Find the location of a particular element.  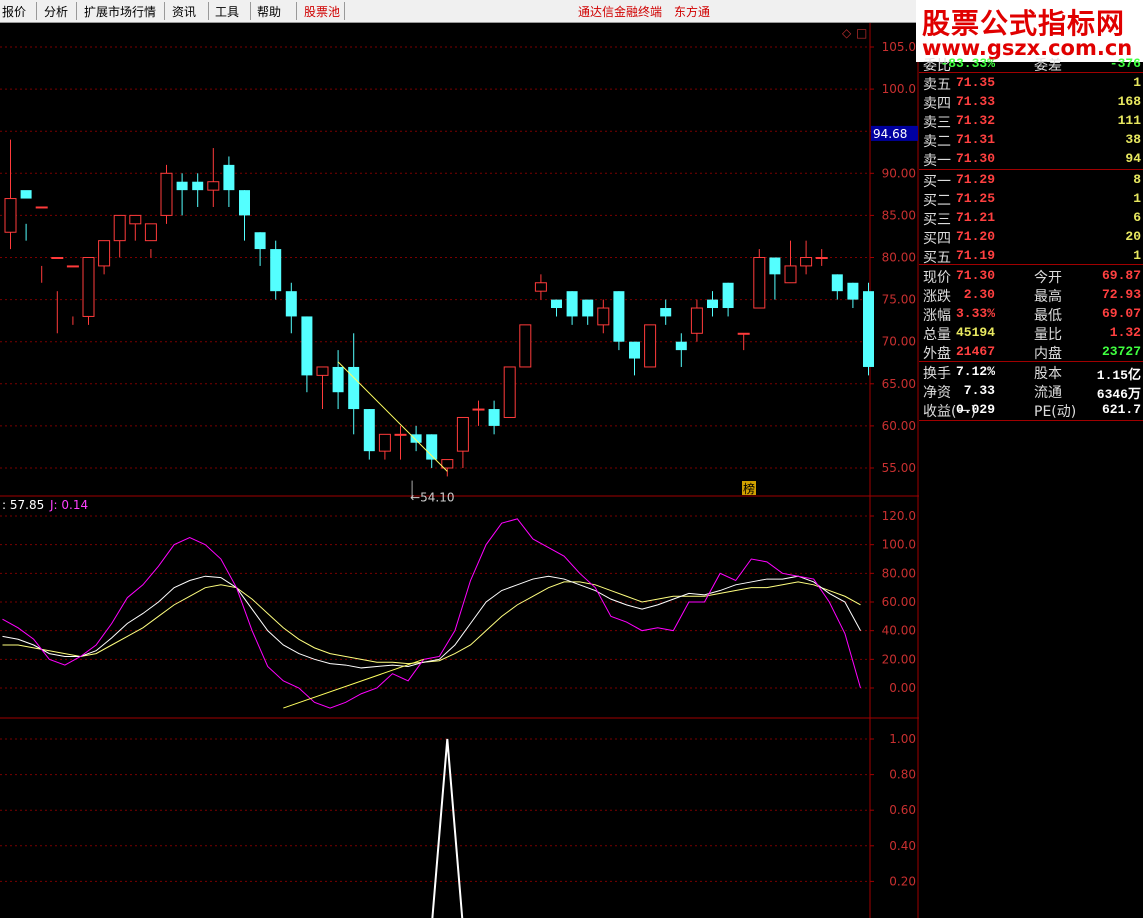

price-axis-label: 60.00 is located at coordinates (899, 426).